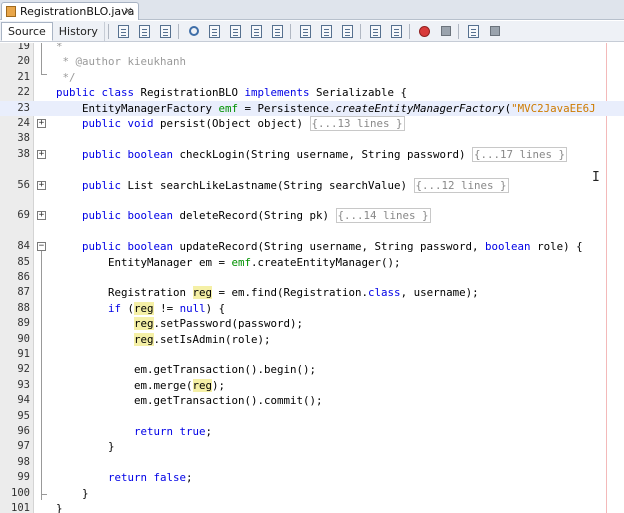  Describe the element at coordinates (312, 339) in the screenshot. I see `code-line: 90 reg.setIsAdmin(role);` at that location.